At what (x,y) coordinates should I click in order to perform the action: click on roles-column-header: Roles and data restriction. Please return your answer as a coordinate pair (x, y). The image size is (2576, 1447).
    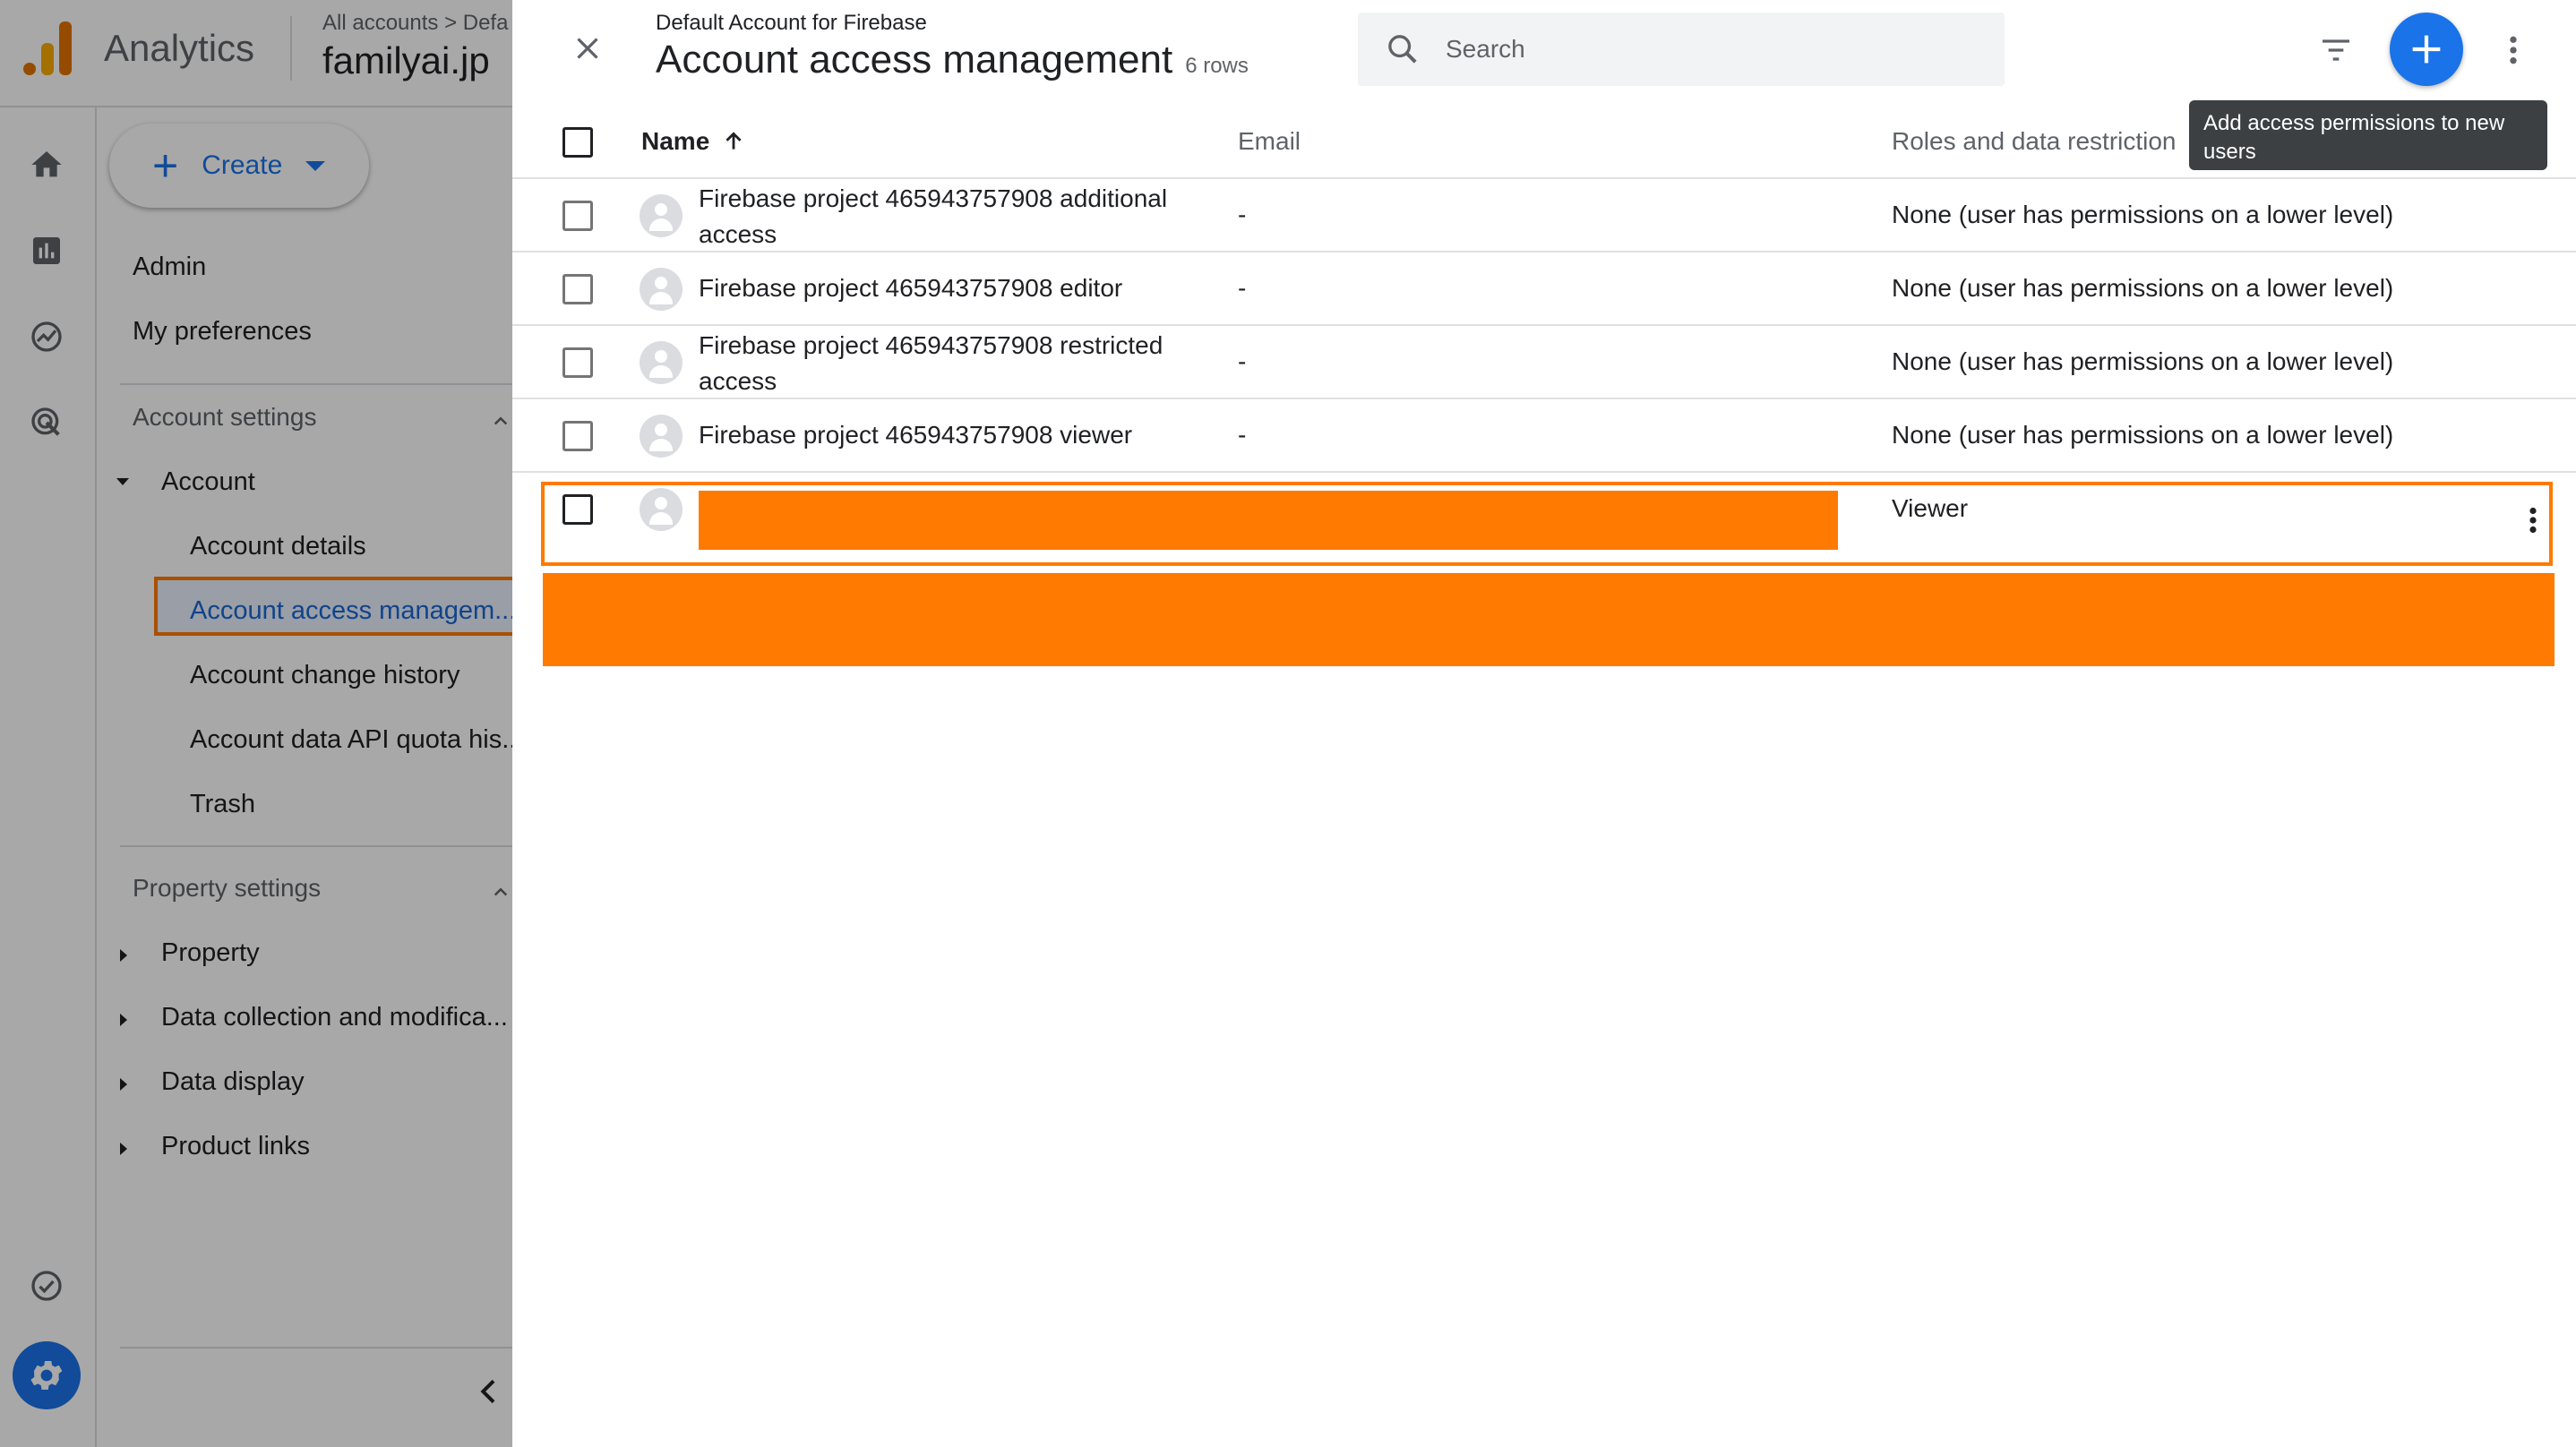
    Looking at the image, I should click on (2034, 141).